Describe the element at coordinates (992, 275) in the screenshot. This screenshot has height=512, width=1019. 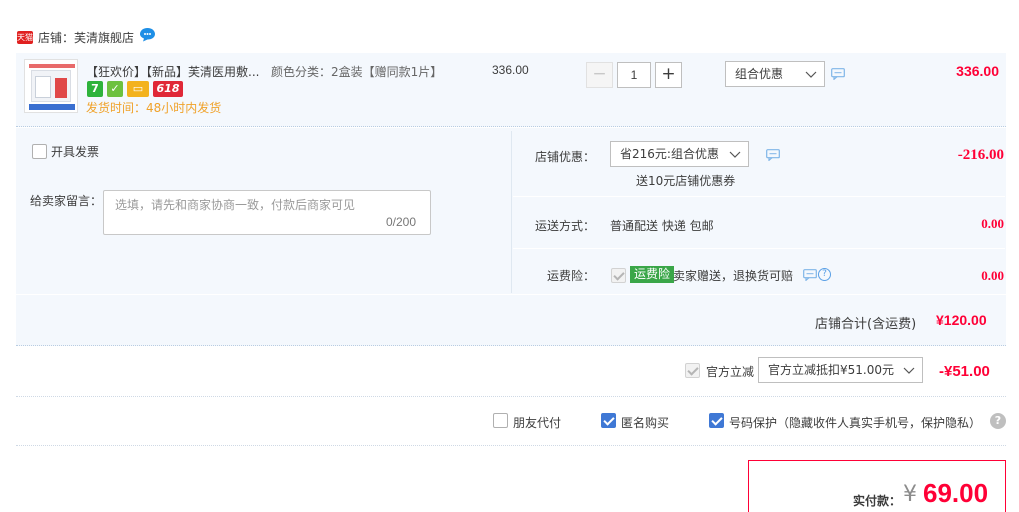
I see `insurance-fee: 0.00` at that location.